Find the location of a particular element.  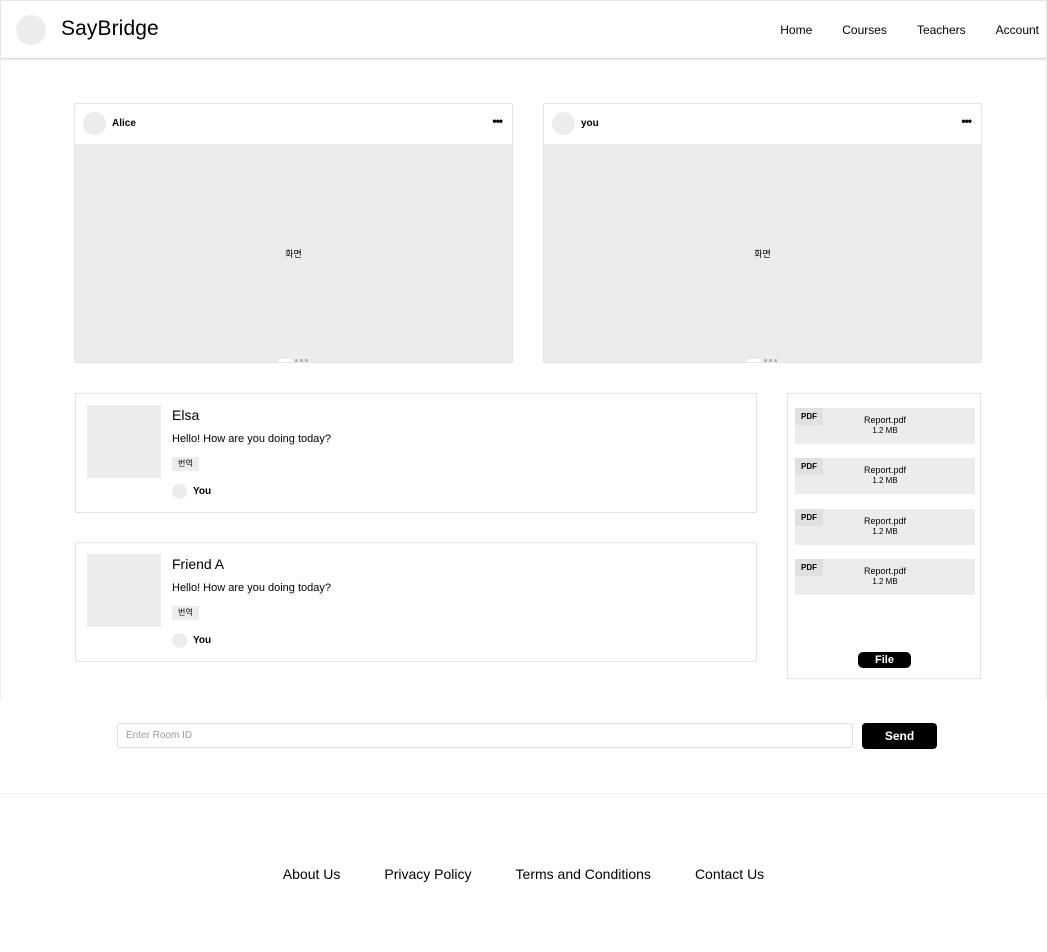

main-nav: Home Courses Teachers Account is located at coordinates (894, 30).